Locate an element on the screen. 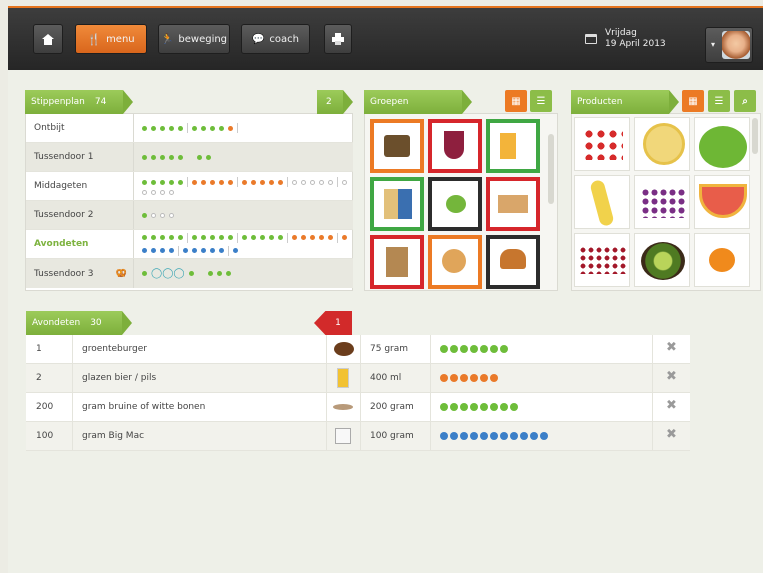 The width and height of the screenshot is (763, 573). food-name: gram bruine of witte bonen is located at coordinates (144, 407).